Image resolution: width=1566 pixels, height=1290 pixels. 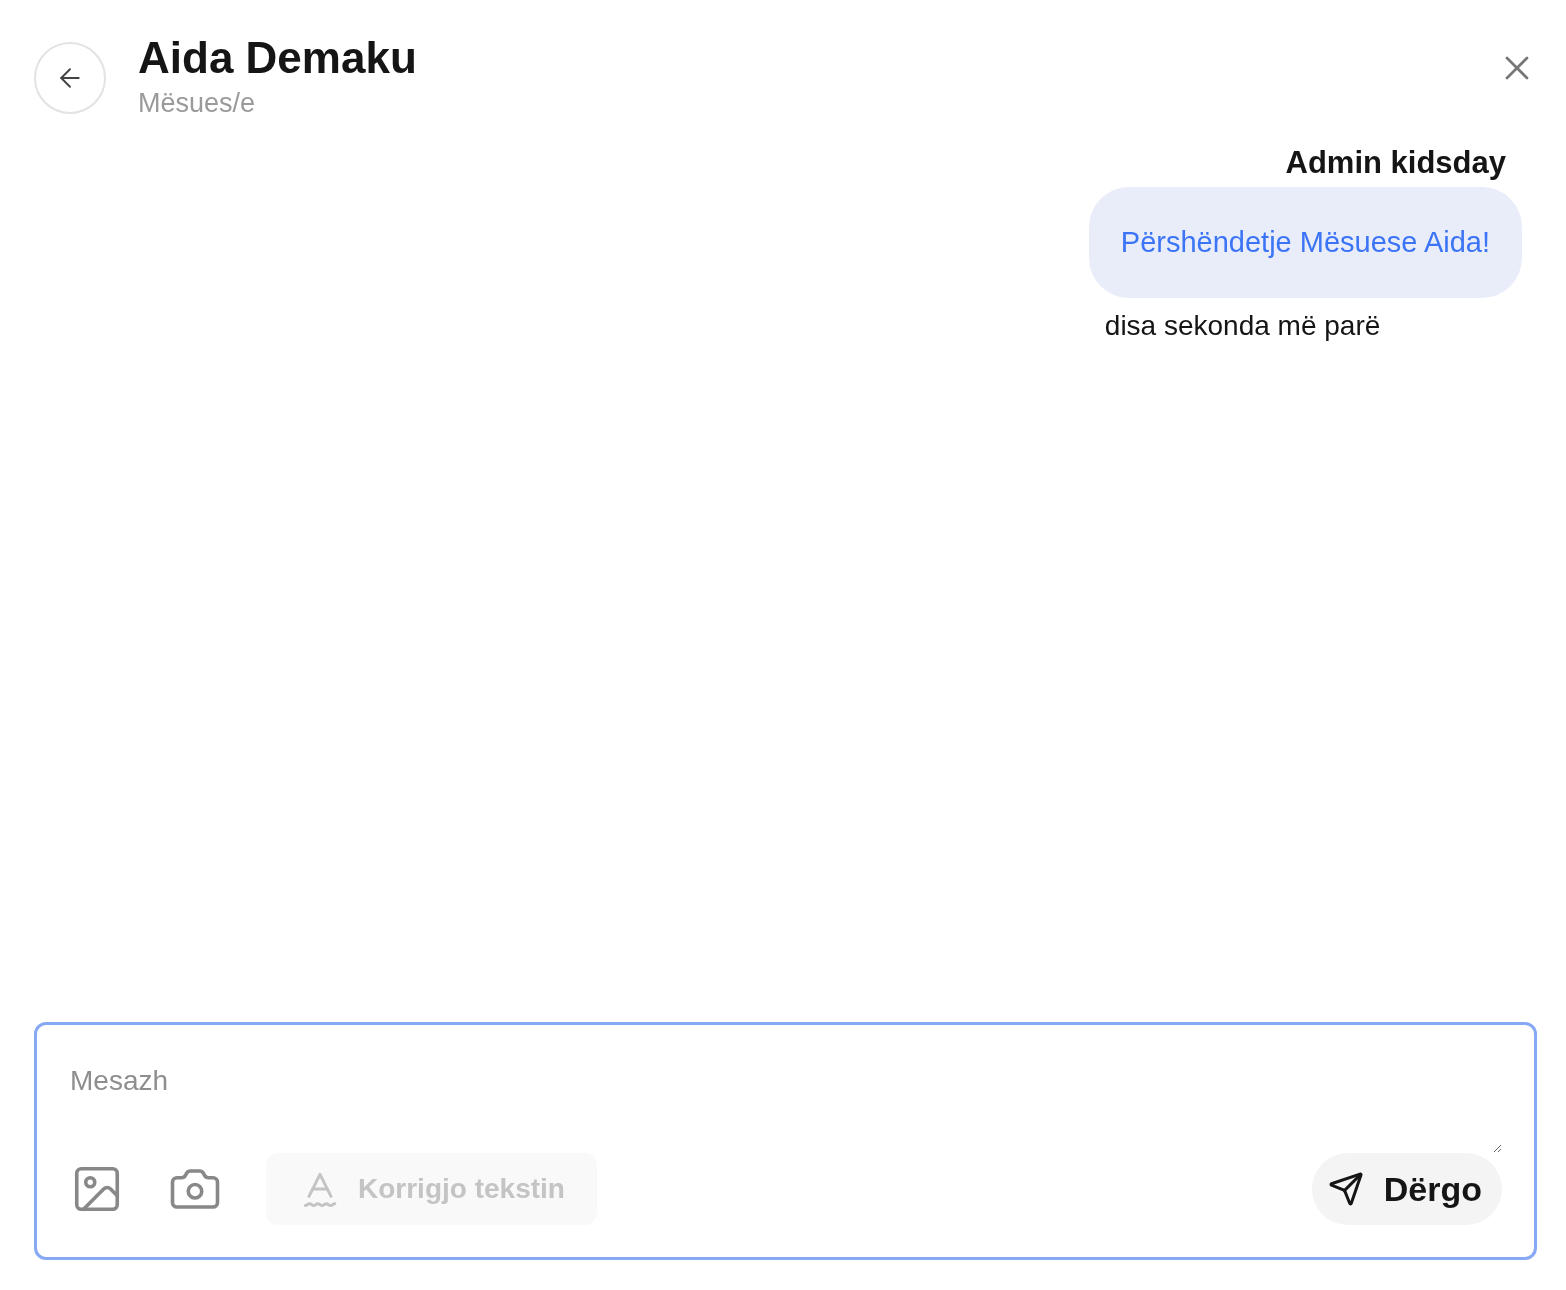 I want to click on sender-name: Admin kidsday, so click(x=1395, y=163).